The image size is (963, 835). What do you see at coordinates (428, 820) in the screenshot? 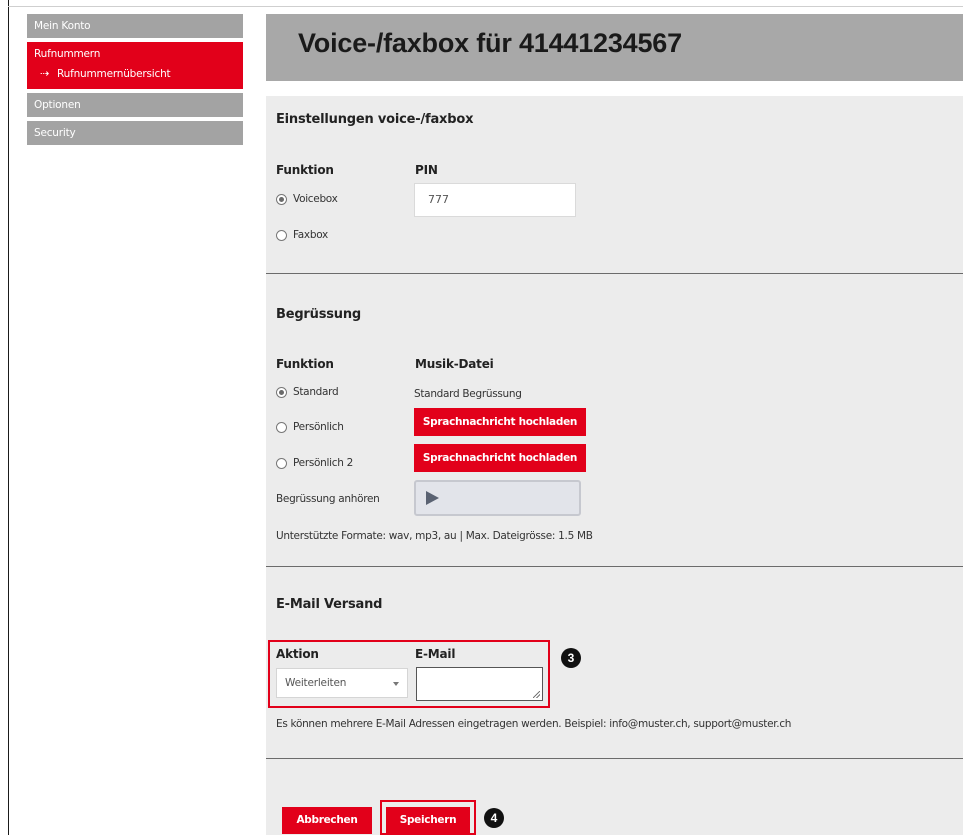
I see `save-button: Speichern` at bounding box center [428, 820].